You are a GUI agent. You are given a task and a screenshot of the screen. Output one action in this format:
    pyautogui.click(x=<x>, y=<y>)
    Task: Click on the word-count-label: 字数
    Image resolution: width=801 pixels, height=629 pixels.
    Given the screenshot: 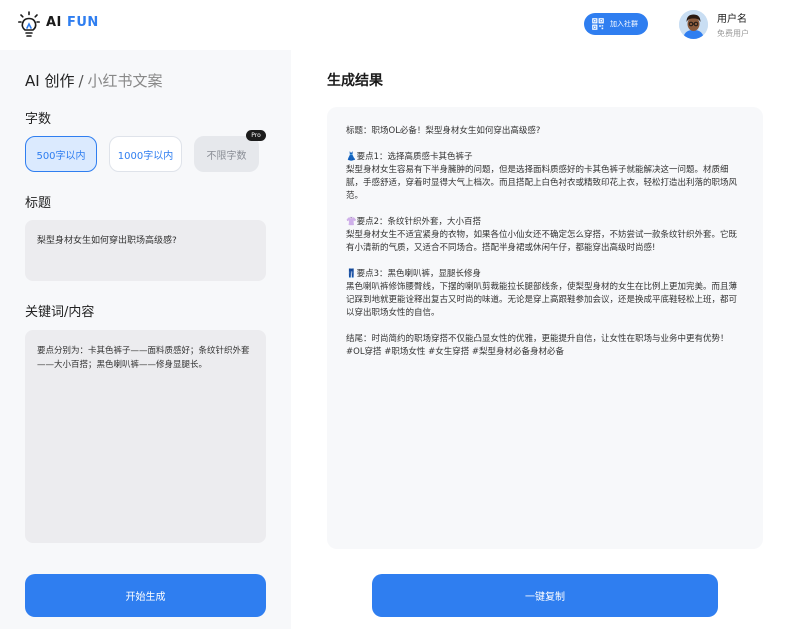 What is the action you would take?
    pyautogui.click(x=38, y=119)
    